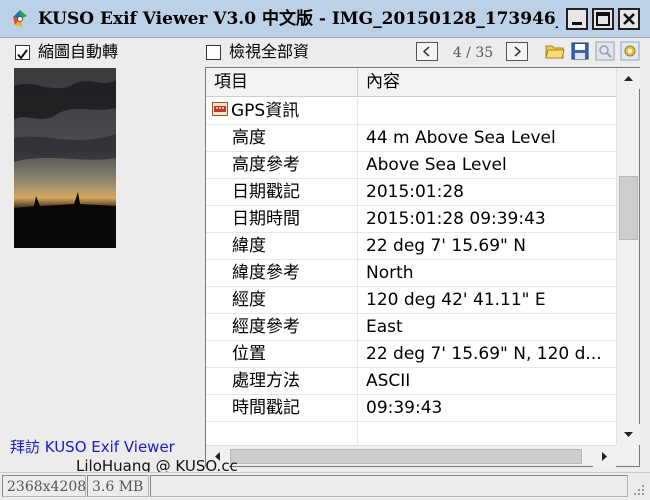  I want to click on row-key: 經度, so click(282, 300).